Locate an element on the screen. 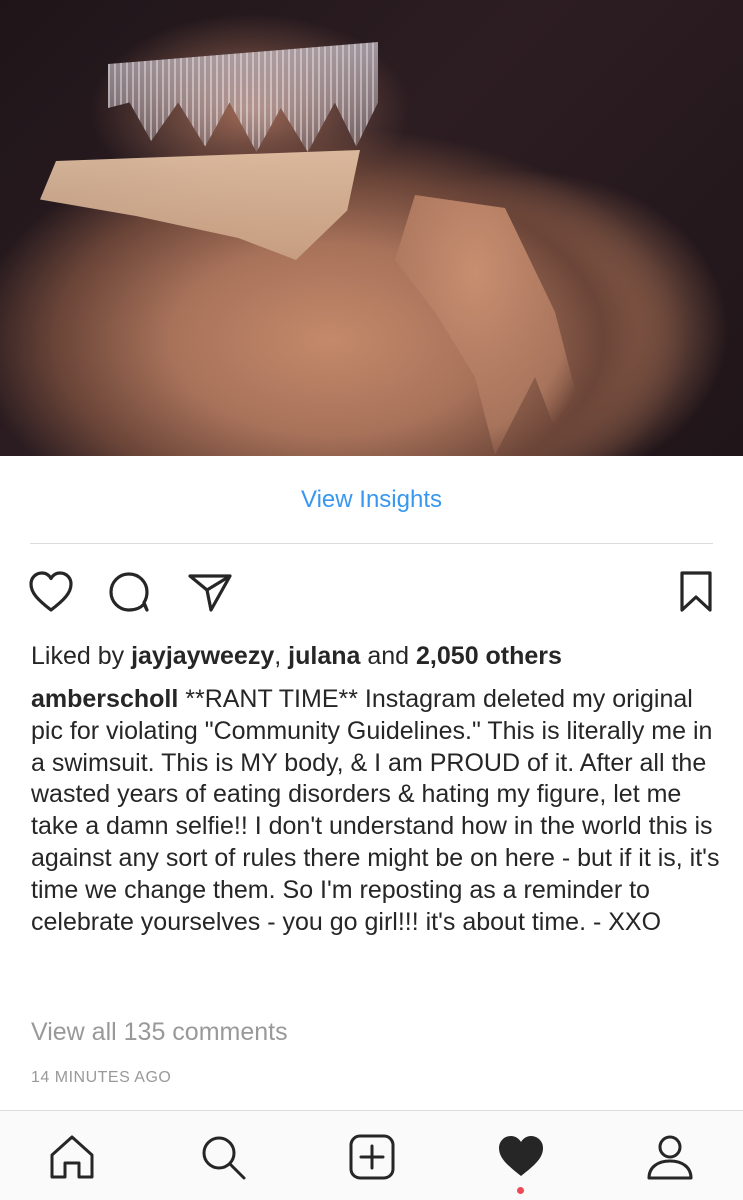 Image resolution: width=743 pixels, height=1200 pixels. activity-heart-icon is located at coordinates (521, 1157).